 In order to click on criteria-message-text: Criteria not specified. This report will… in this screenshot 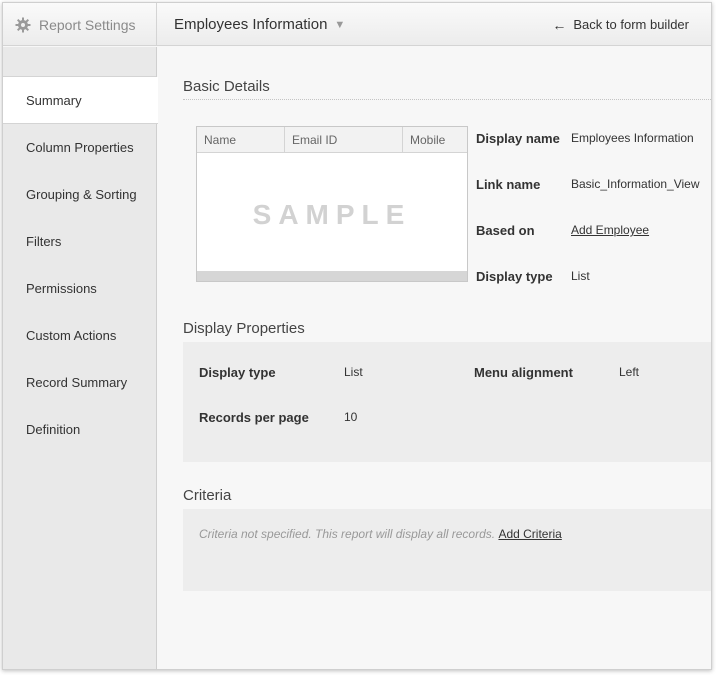, I will do `click(347, 534)`.